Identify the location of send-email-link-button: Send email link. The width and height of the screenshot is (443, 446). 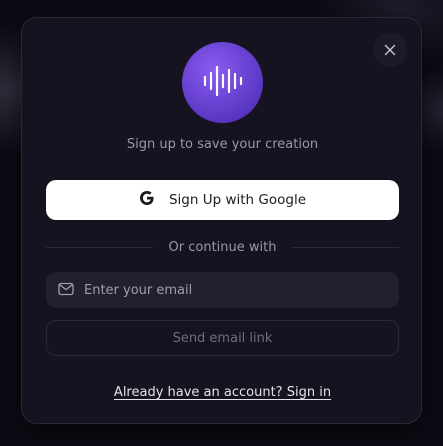
(222, 338).